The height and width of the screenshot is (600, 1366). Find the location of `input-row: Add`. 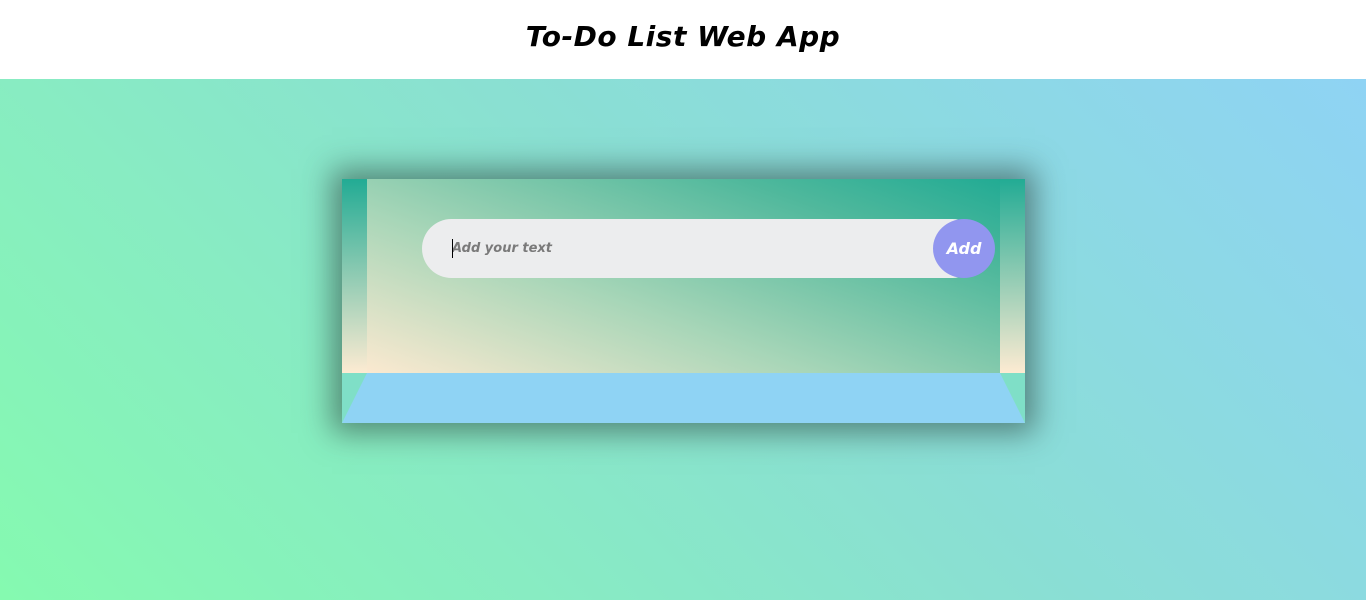

input-row: Add is located at coordinates (708, 248).